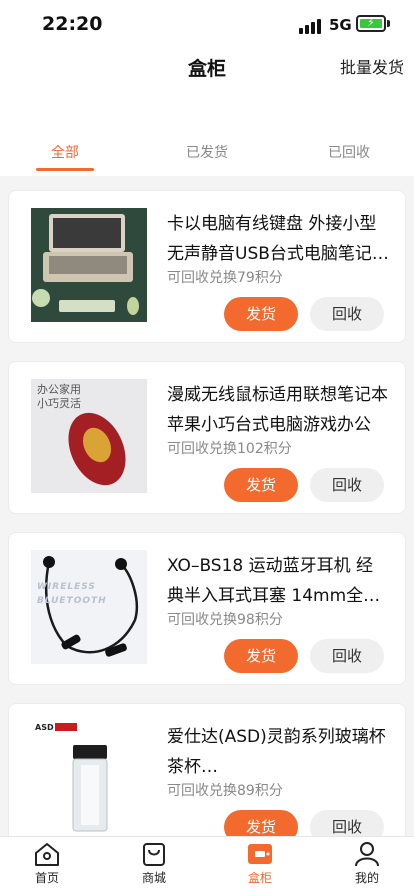  What do you see at coordinates (47, 854) in the screenshot?
I see `home-icon` at bounding box center [47, 854].